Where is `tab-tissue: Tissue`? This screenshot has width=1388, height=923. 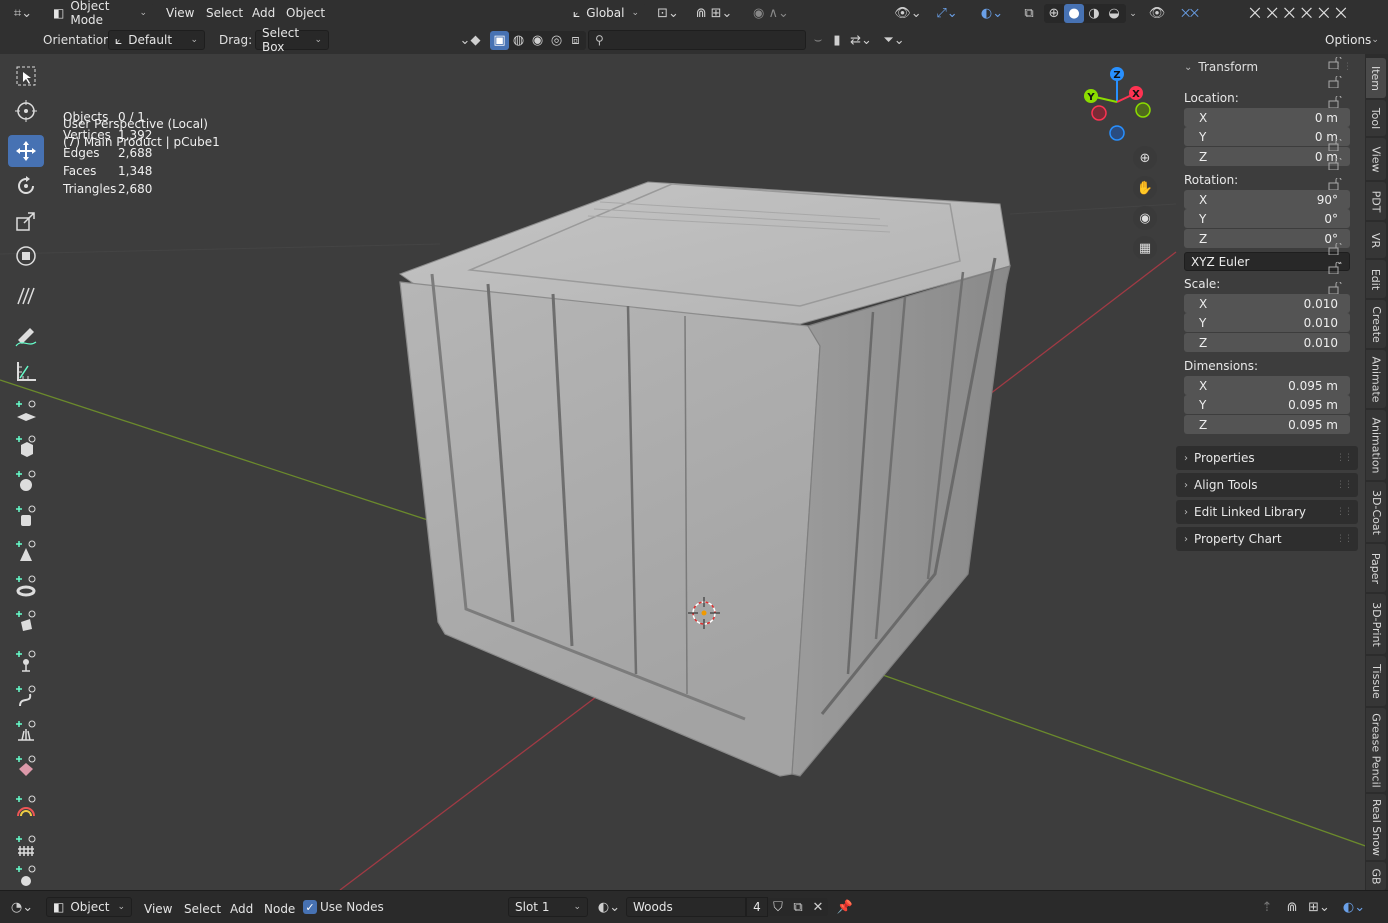
tab-tissue: Tissue is located at coordinates (1376, 681).